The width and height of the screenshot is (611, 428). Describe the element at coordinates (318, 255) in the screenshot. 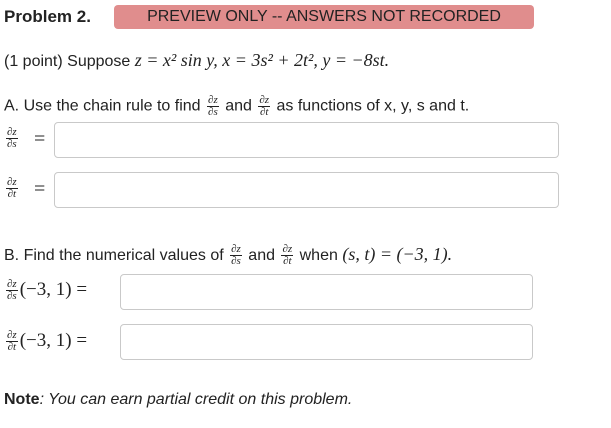

I see `part-b-when: when` at that location.